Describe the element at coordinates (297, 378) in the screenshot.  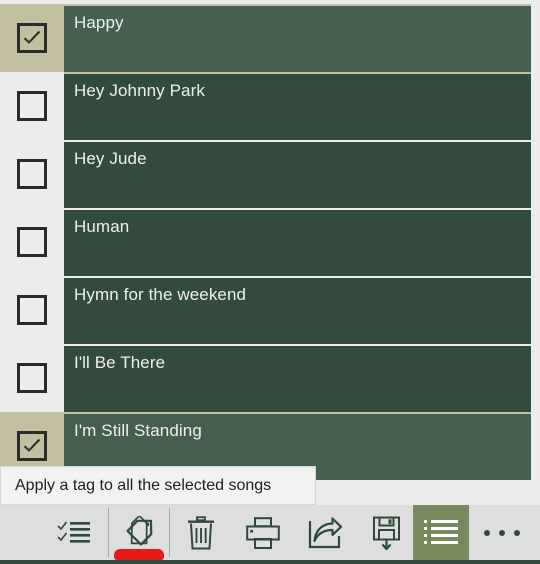
I see `song-row-body: I'll Be There` at that location.